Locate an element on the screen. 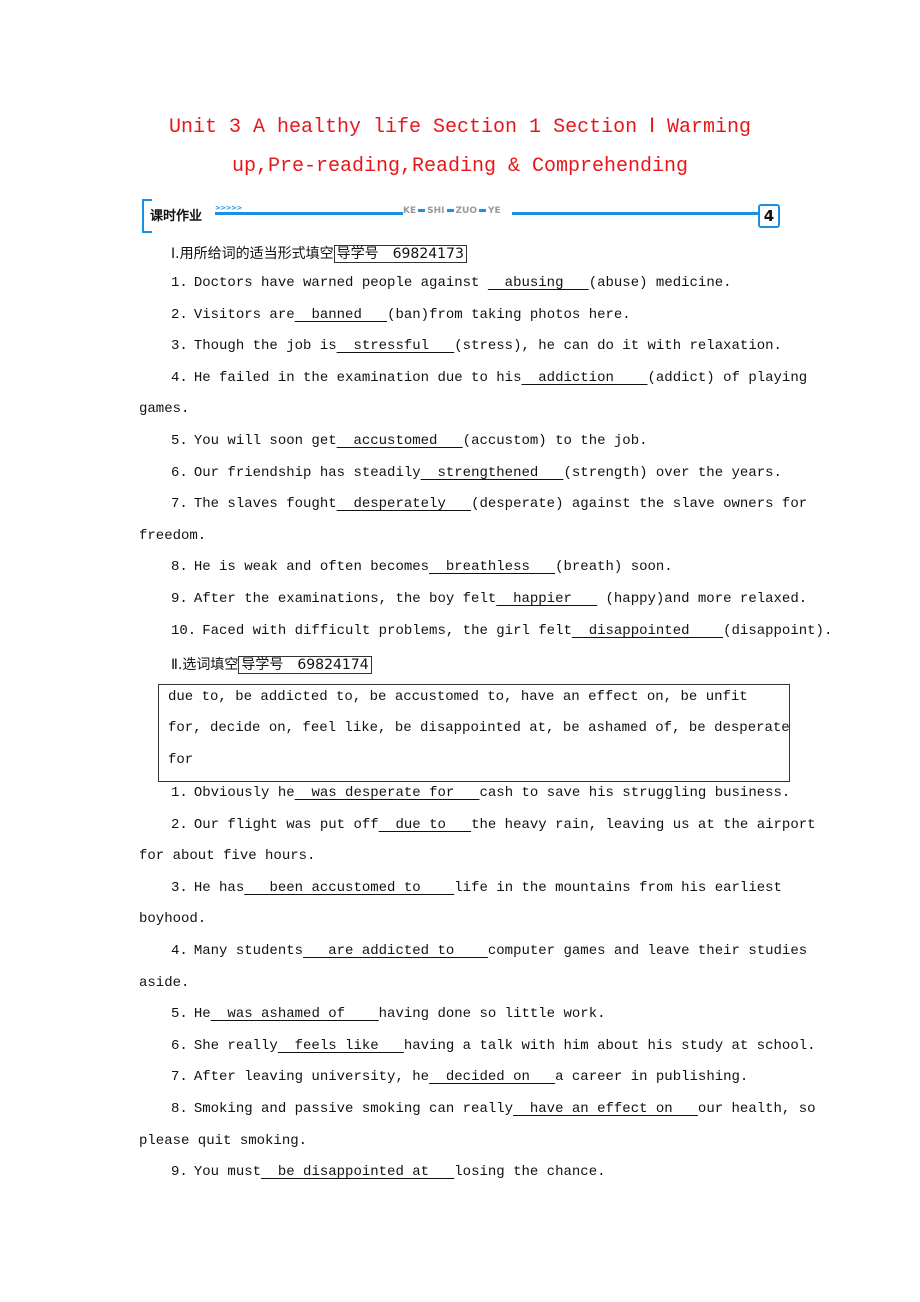 This screenshot has width=920, height=1302. answer-blank: breathless is located at coordinates (492, 567).